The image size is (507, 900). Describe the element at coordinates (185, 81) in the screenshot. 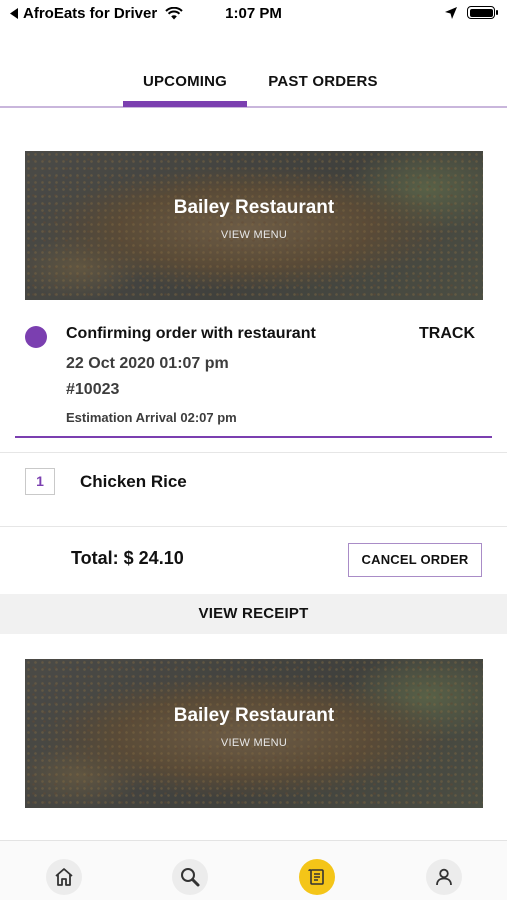

I see `tab-upcoming: UPCOMING` at that location.